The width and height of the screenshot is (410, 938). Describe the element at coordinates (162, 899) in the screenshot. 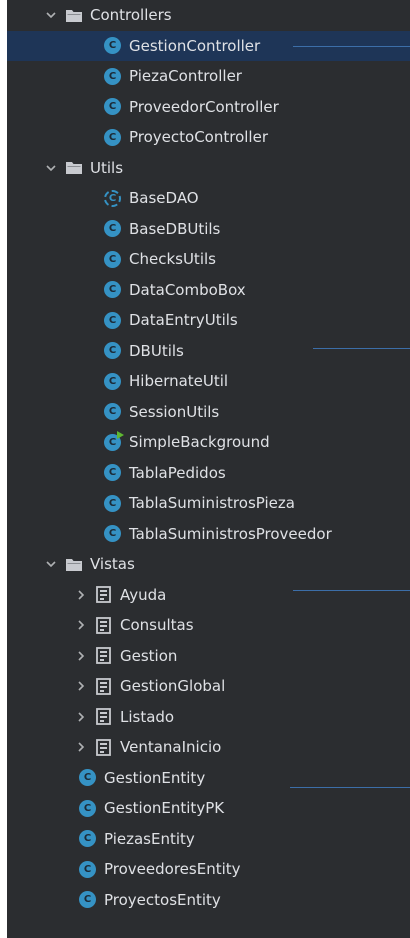

I see `tree-item-label: ProyectosEntity` at that location.